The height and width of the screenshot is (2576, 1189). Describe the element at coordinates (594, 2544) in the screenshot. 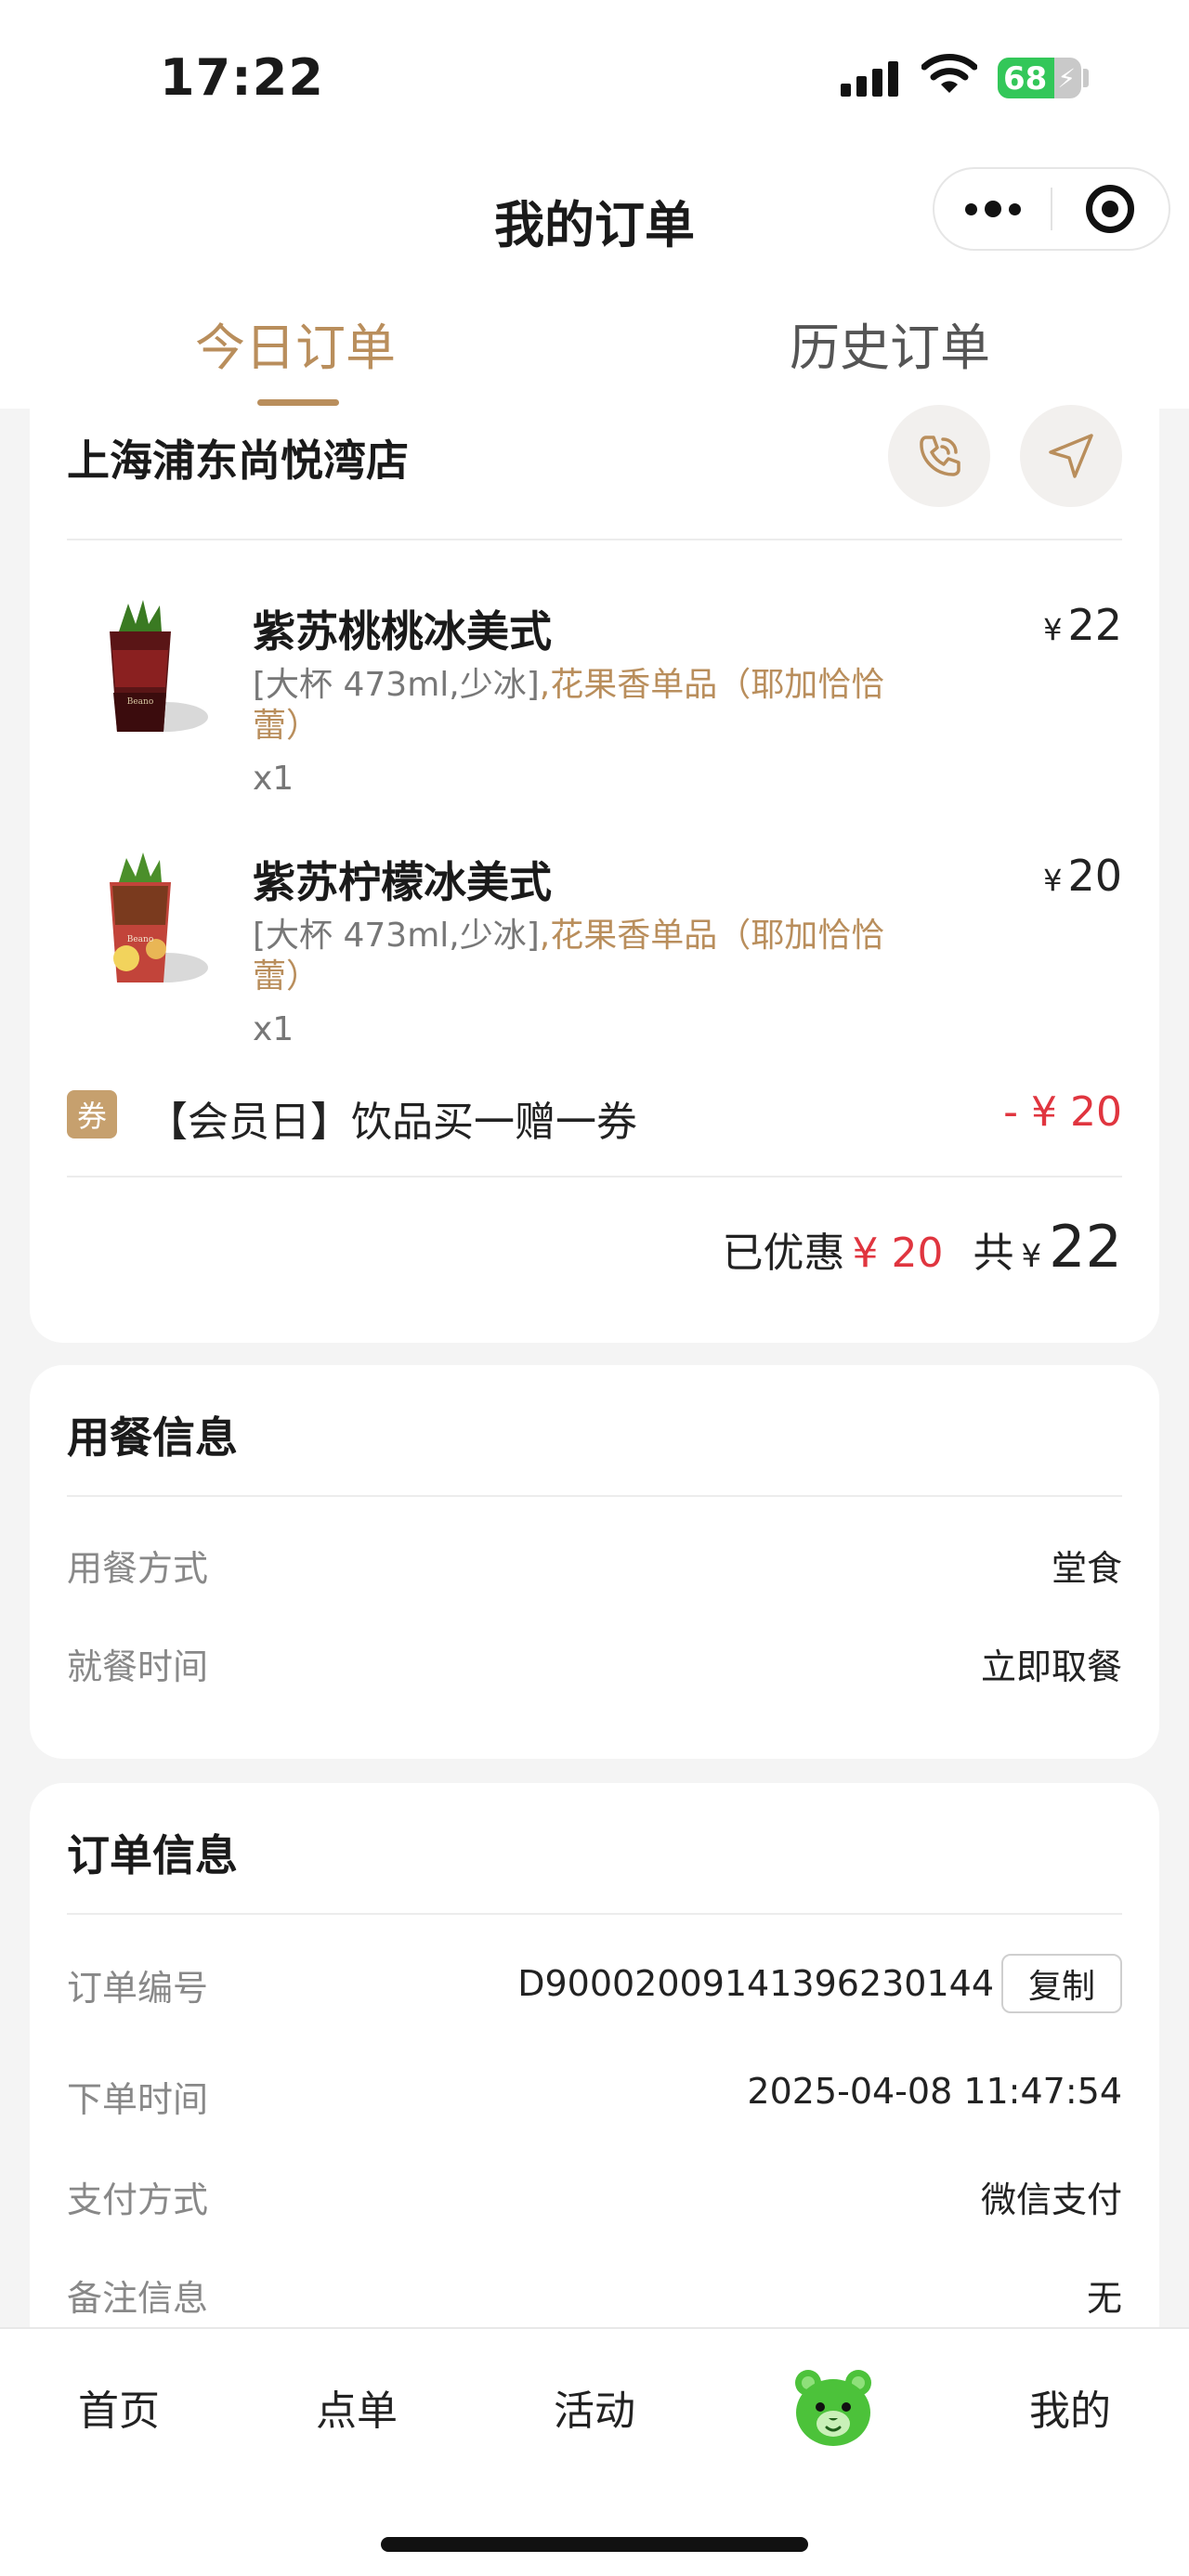

I see `home-indicator` at that location.